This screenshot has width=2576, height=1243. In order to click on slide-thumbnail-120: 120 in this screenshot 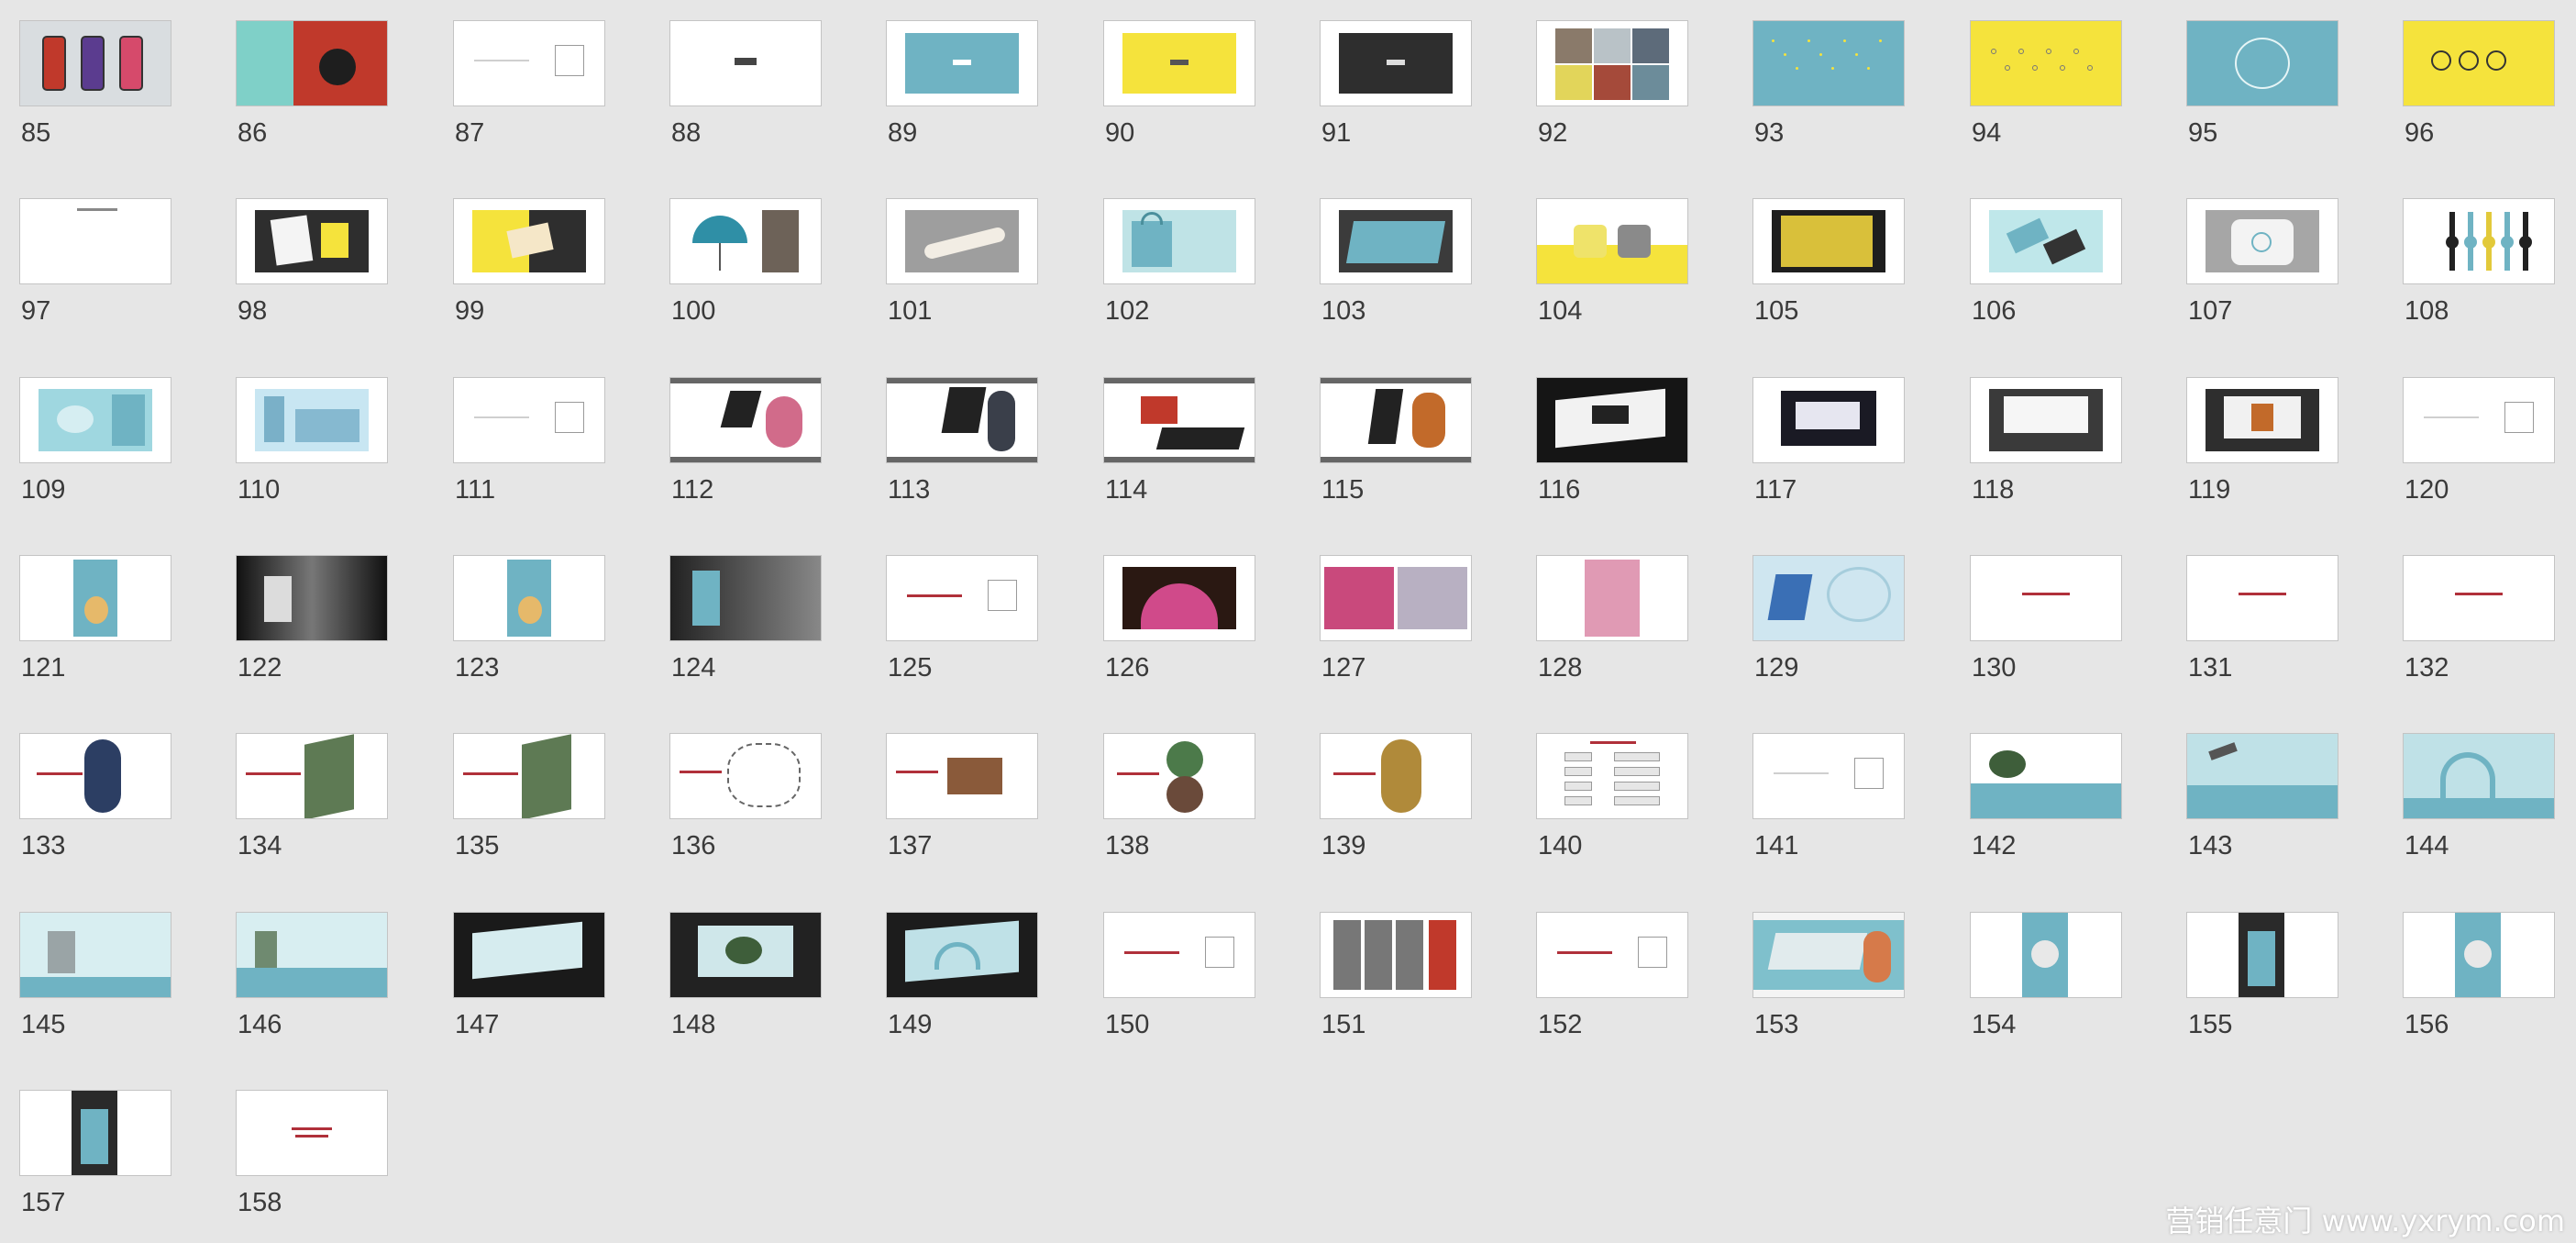, I will do `click(2479, 441)`.